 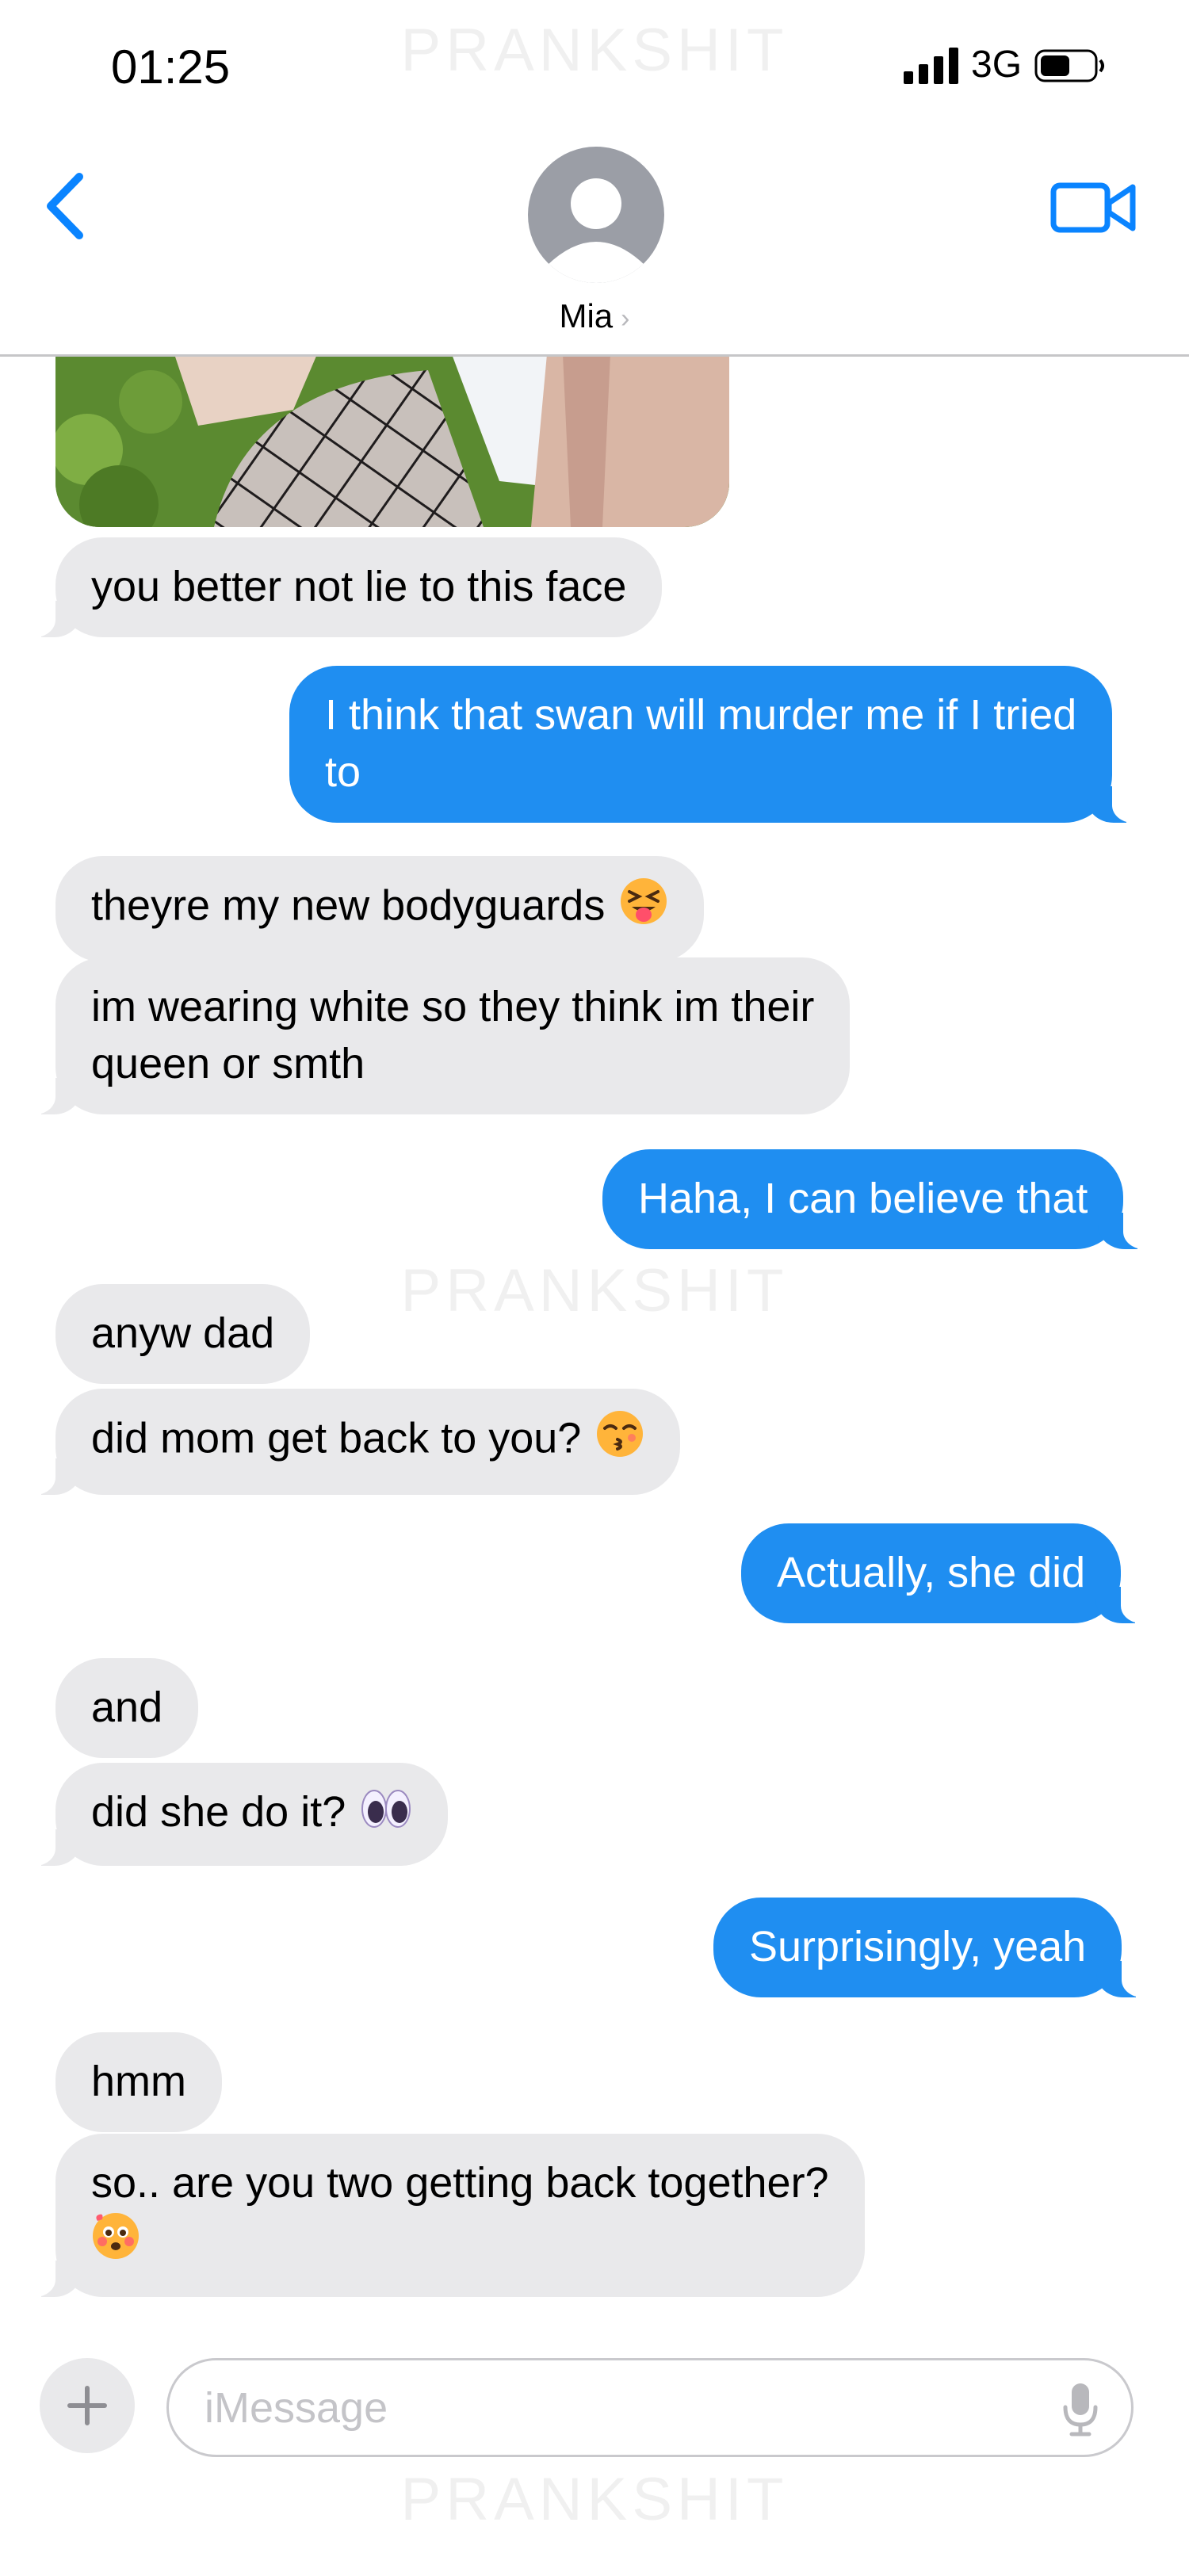 I want to click on incoming-message: anyw dad, so click(x=183, y=1334).